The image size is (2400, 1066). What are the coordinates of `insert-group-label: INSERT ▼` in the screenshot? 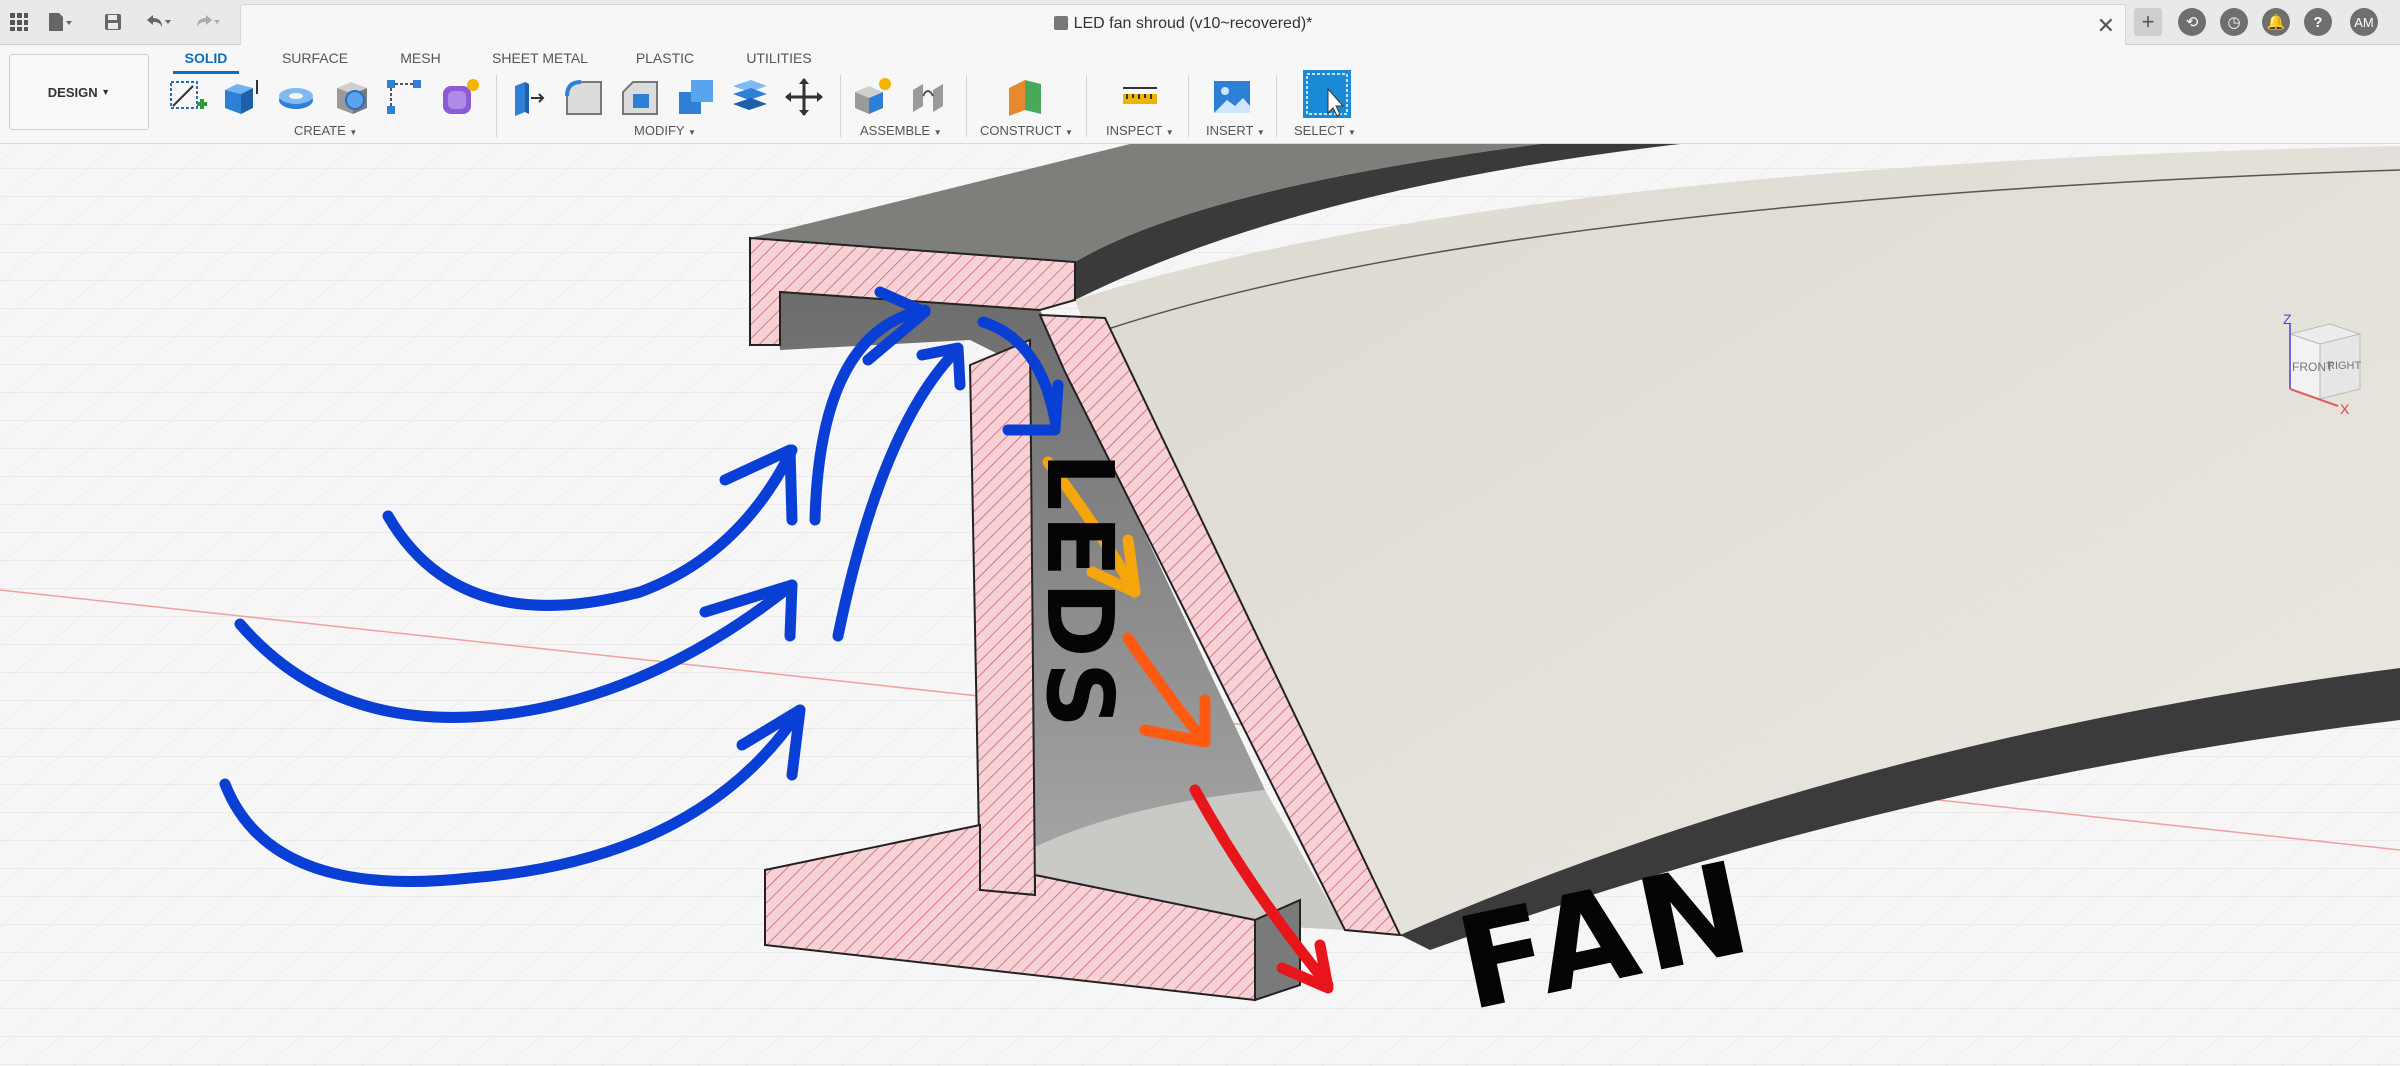 It's located at (1235, 130).